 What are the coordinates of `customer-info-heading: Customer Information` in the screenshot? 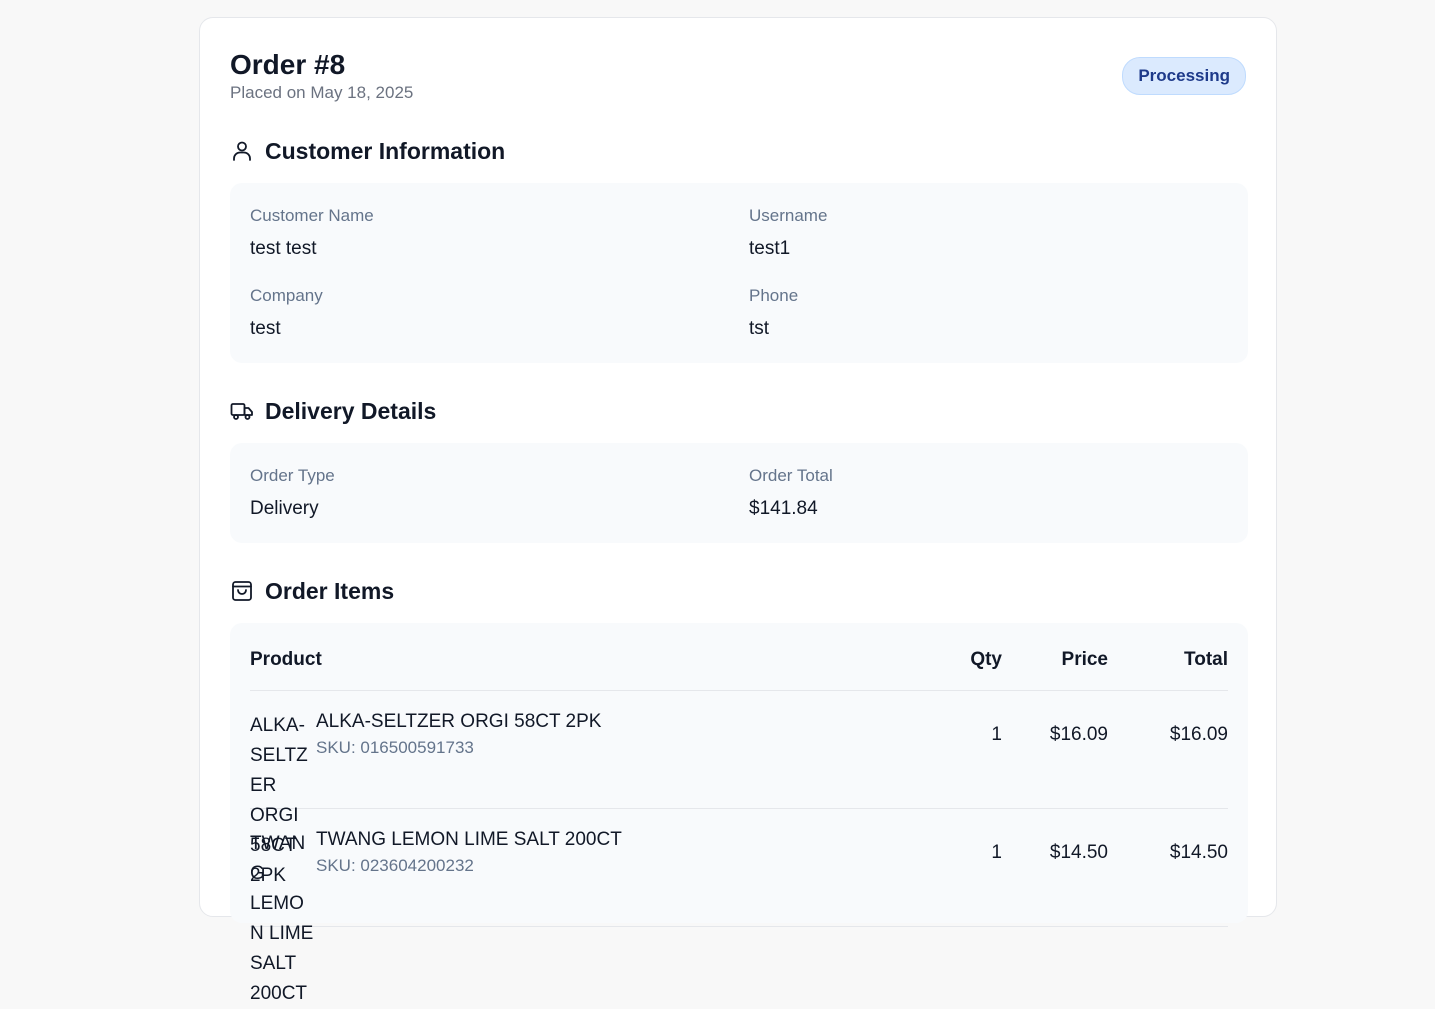 It's located at (367, 151).